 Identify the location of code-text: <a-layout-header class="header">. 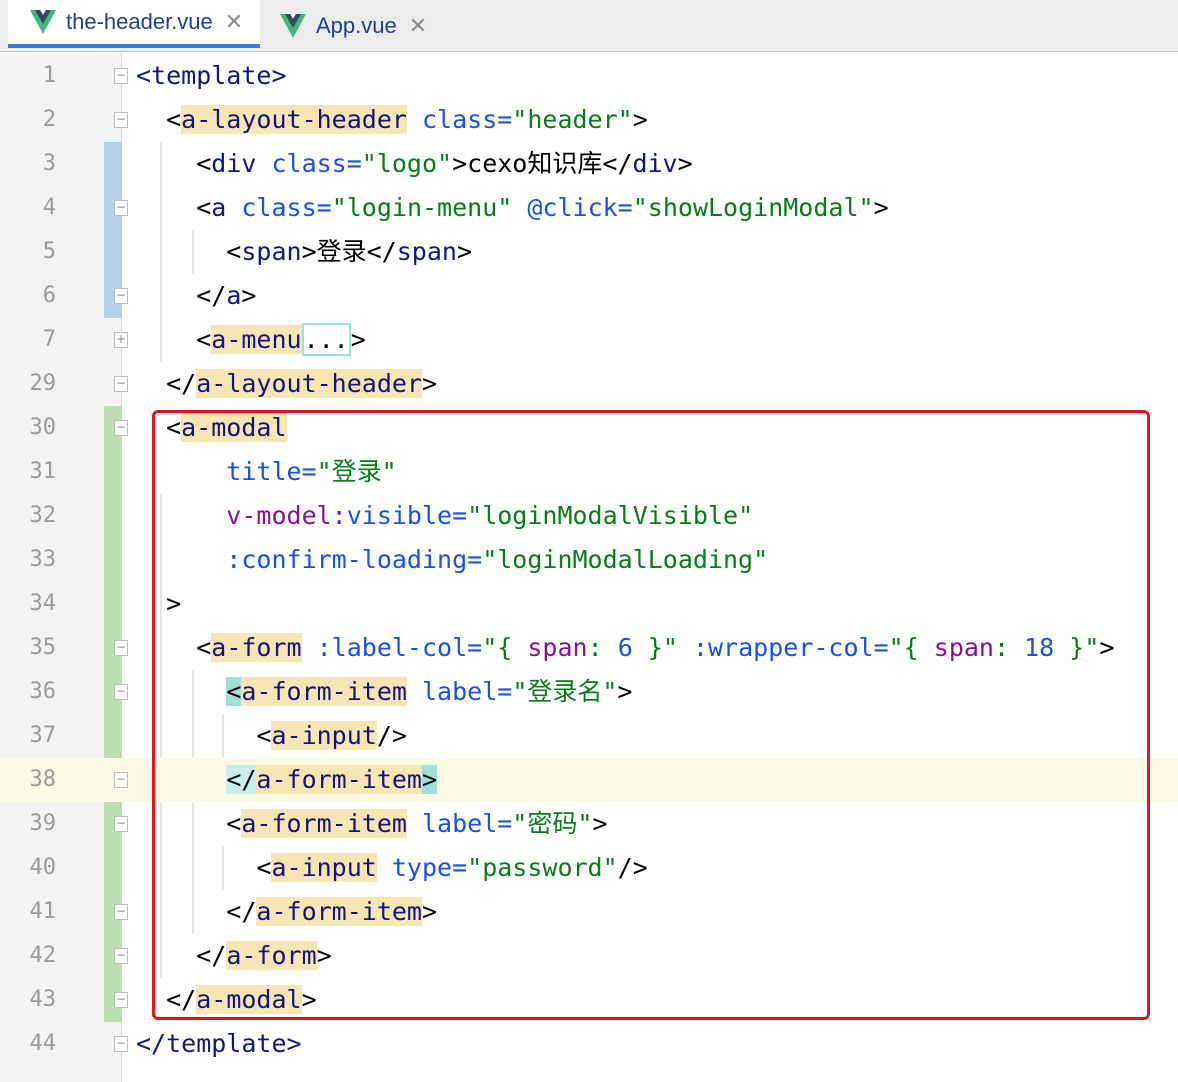
(392, 120).